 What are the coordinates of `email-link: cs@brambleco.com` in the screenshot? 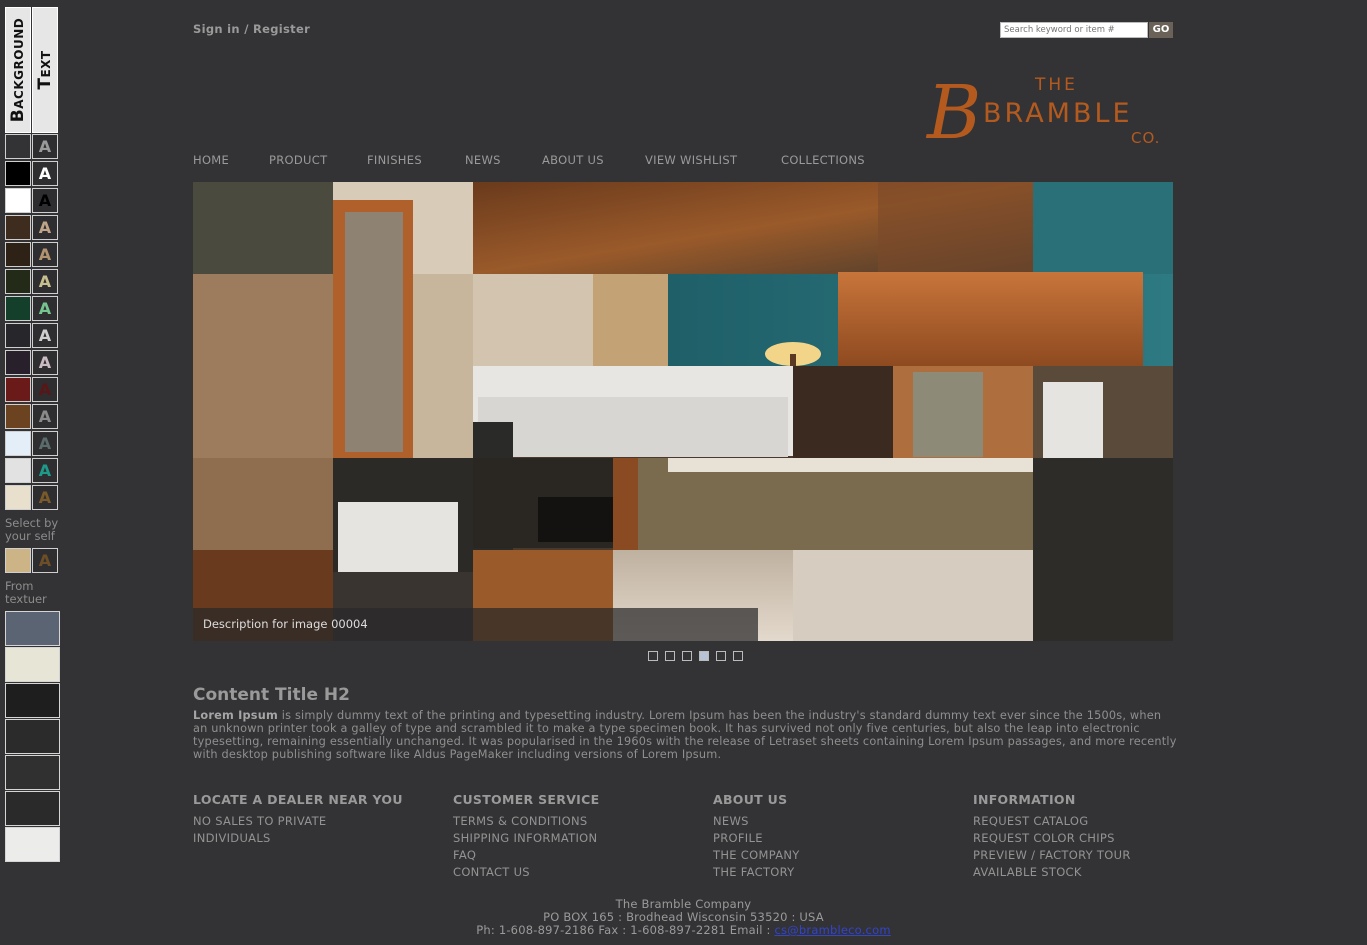 It's located at (832, 930).